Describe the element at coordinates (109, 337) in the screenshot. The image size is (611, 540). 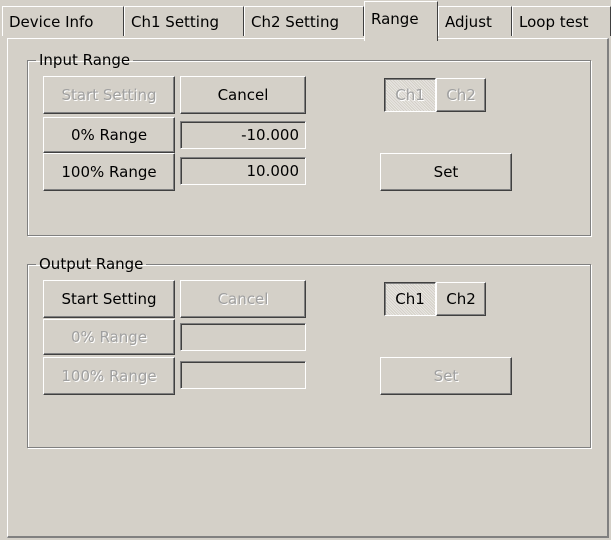
I see `output-zero-range-button: 0% Range` at that location.